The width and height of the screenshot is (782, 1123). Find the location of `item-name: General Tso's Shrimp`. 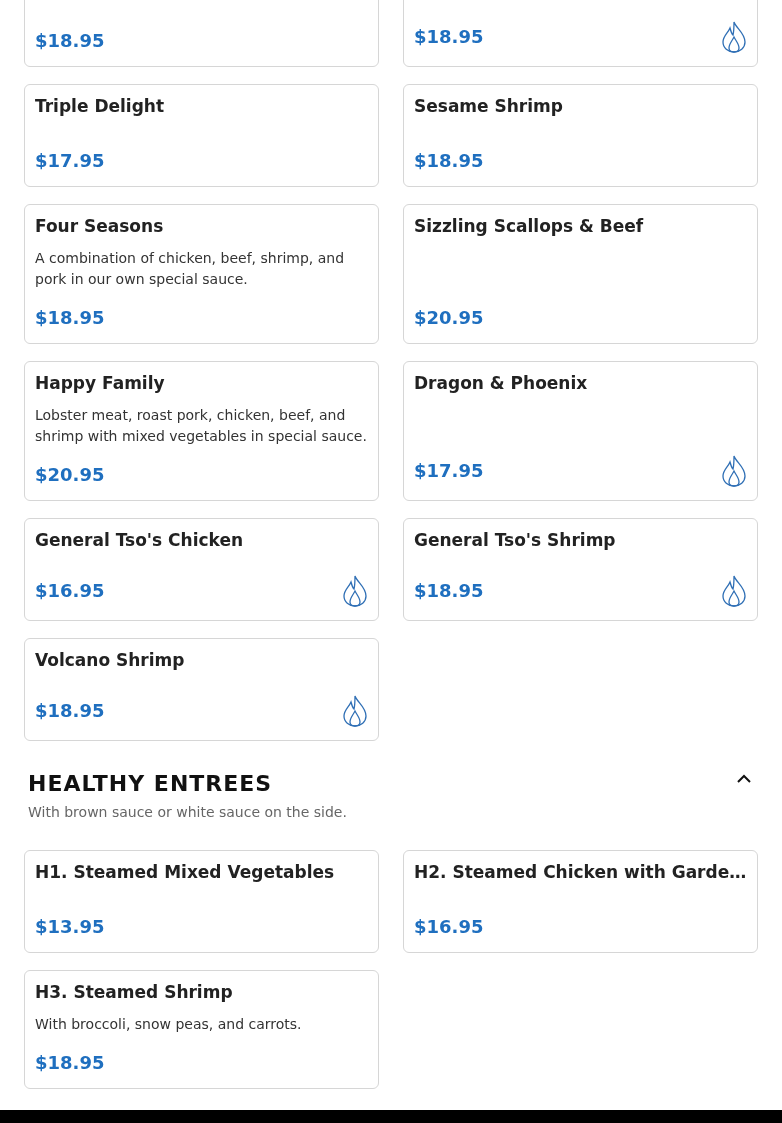

item-name: General Tso's Shrimp is located at coordinates (515, 540).